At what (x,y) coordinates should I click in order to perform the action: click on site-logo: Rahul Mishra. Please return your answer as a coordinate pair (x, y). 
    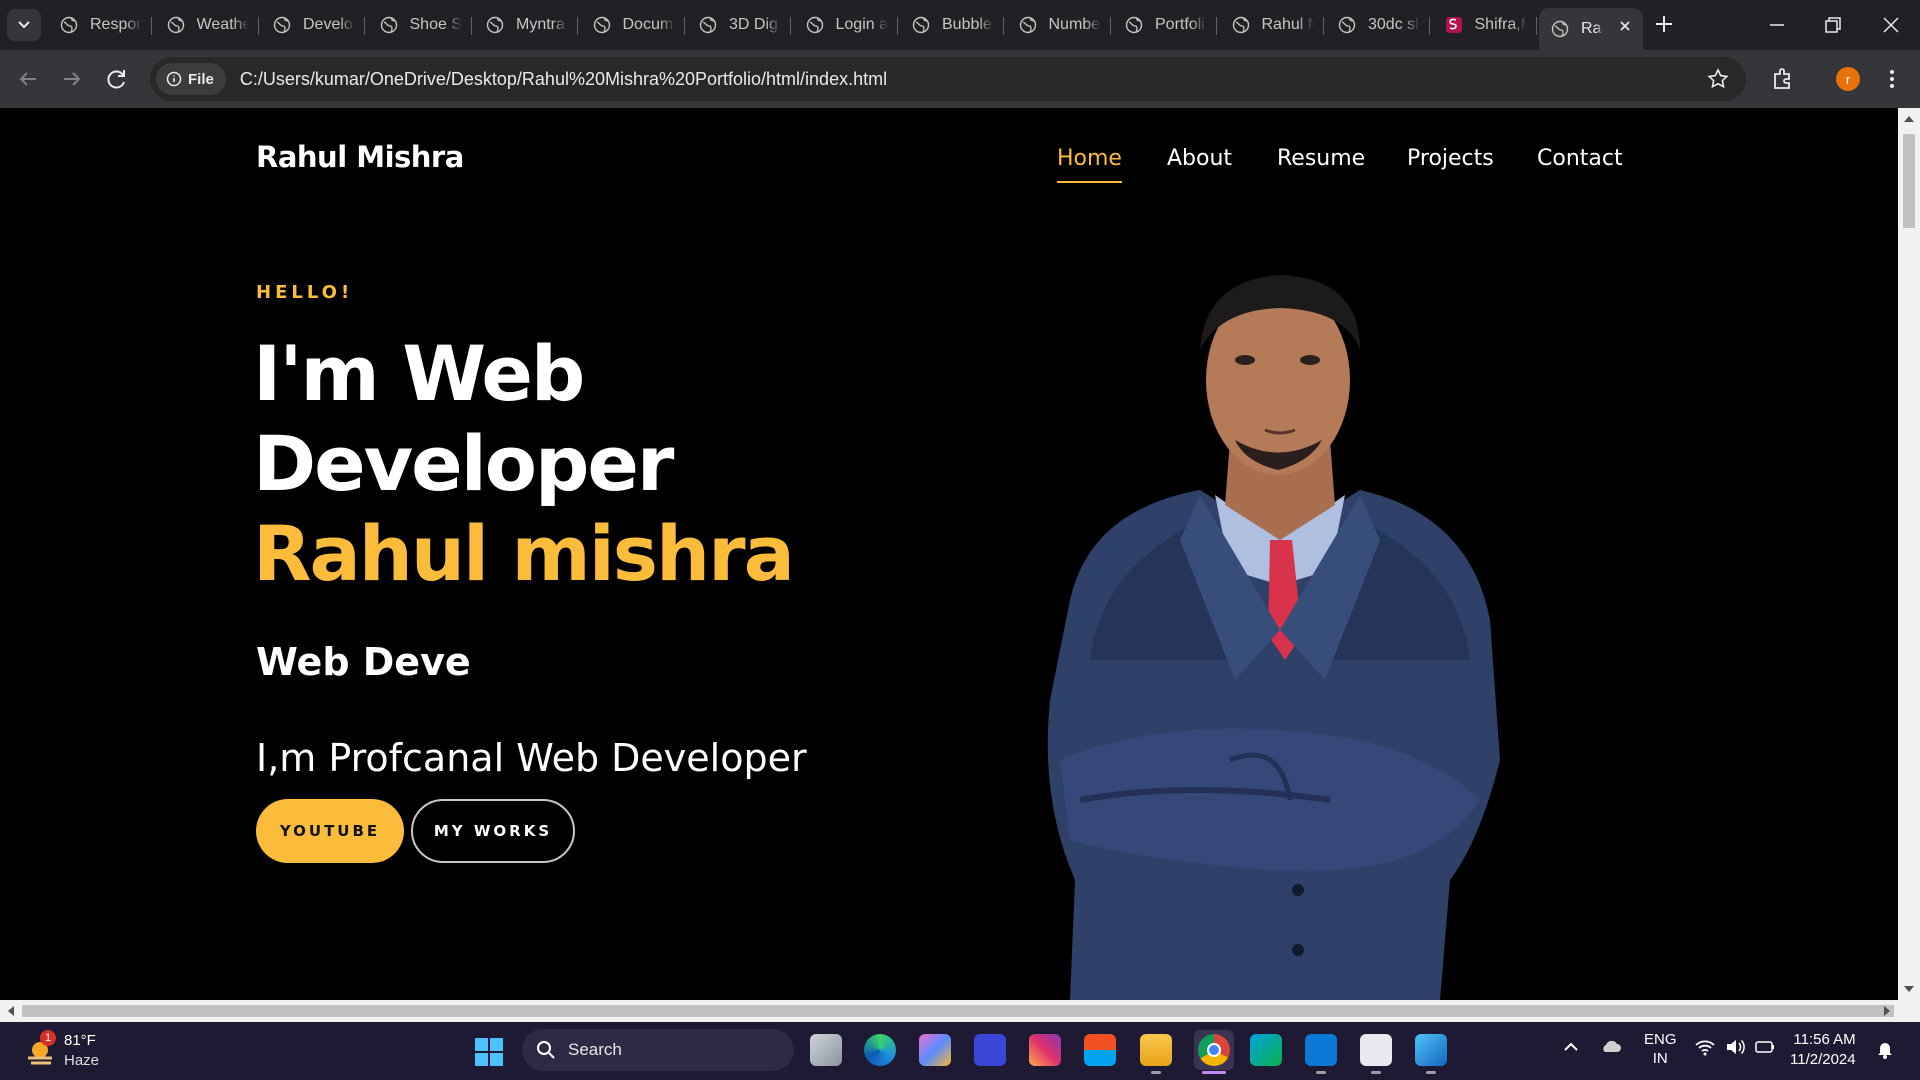
    Looking at the image, I should click on (360, 157).